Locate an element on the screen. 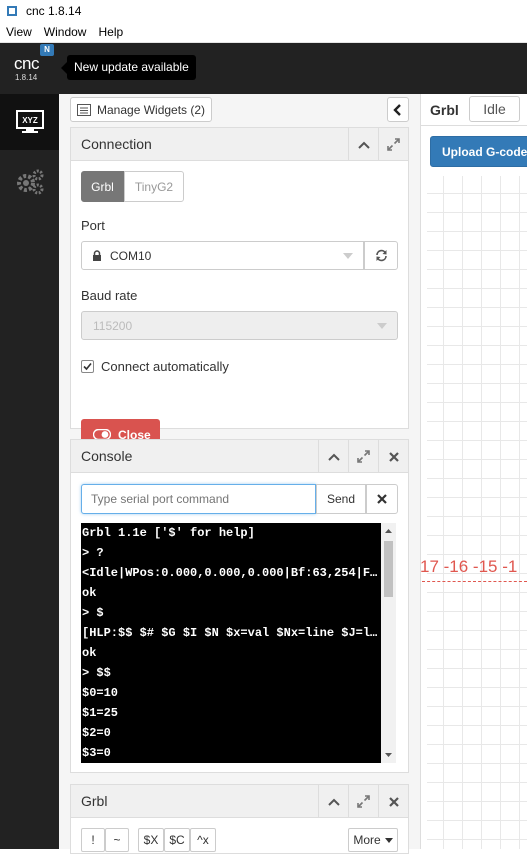 Image resolution: width=527 pixels, height=854 pixels. sidebar-item-workspace: XYZ is located at coordinates (29, 122).